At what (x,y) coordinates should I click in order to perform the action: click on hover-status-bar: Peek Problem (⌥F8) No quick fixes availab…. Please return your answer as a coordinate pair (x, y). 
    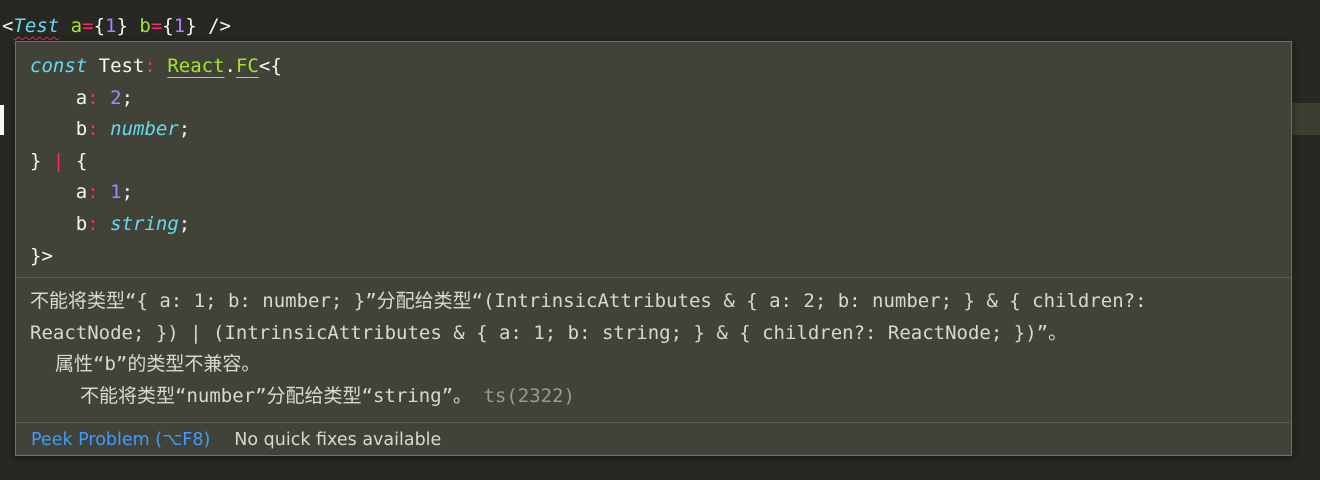
    Looking at the image, I should click on (236, 440).